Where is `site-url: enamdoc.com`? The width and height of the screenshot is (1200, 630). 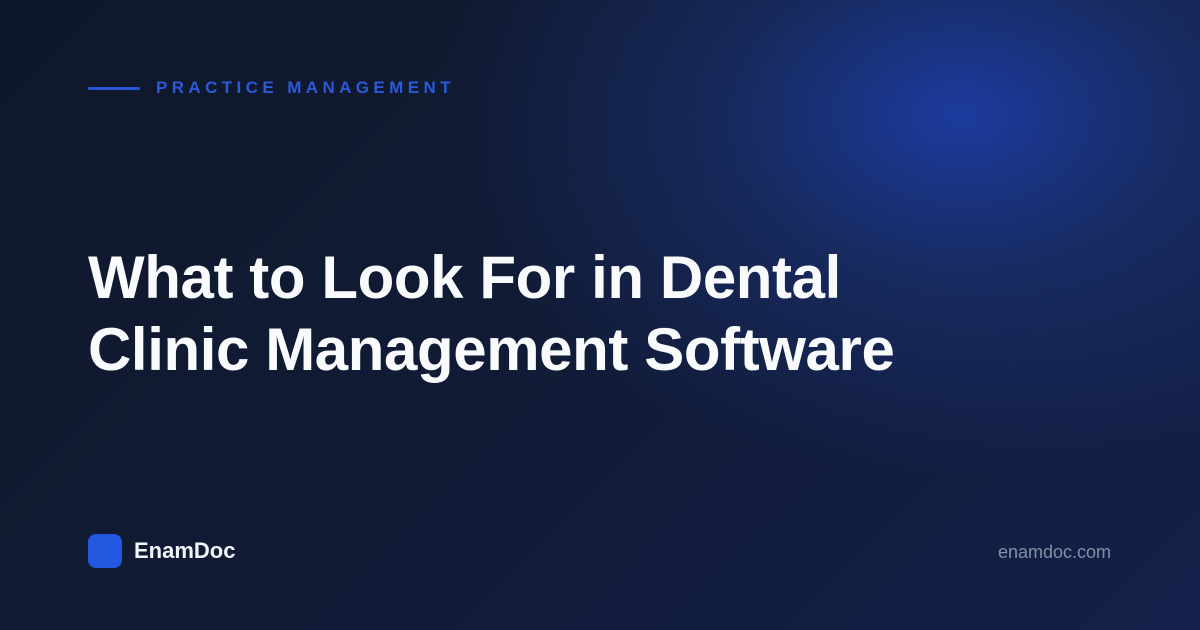 site-url: enamdoc.com is located at coordinates (1054, 552).